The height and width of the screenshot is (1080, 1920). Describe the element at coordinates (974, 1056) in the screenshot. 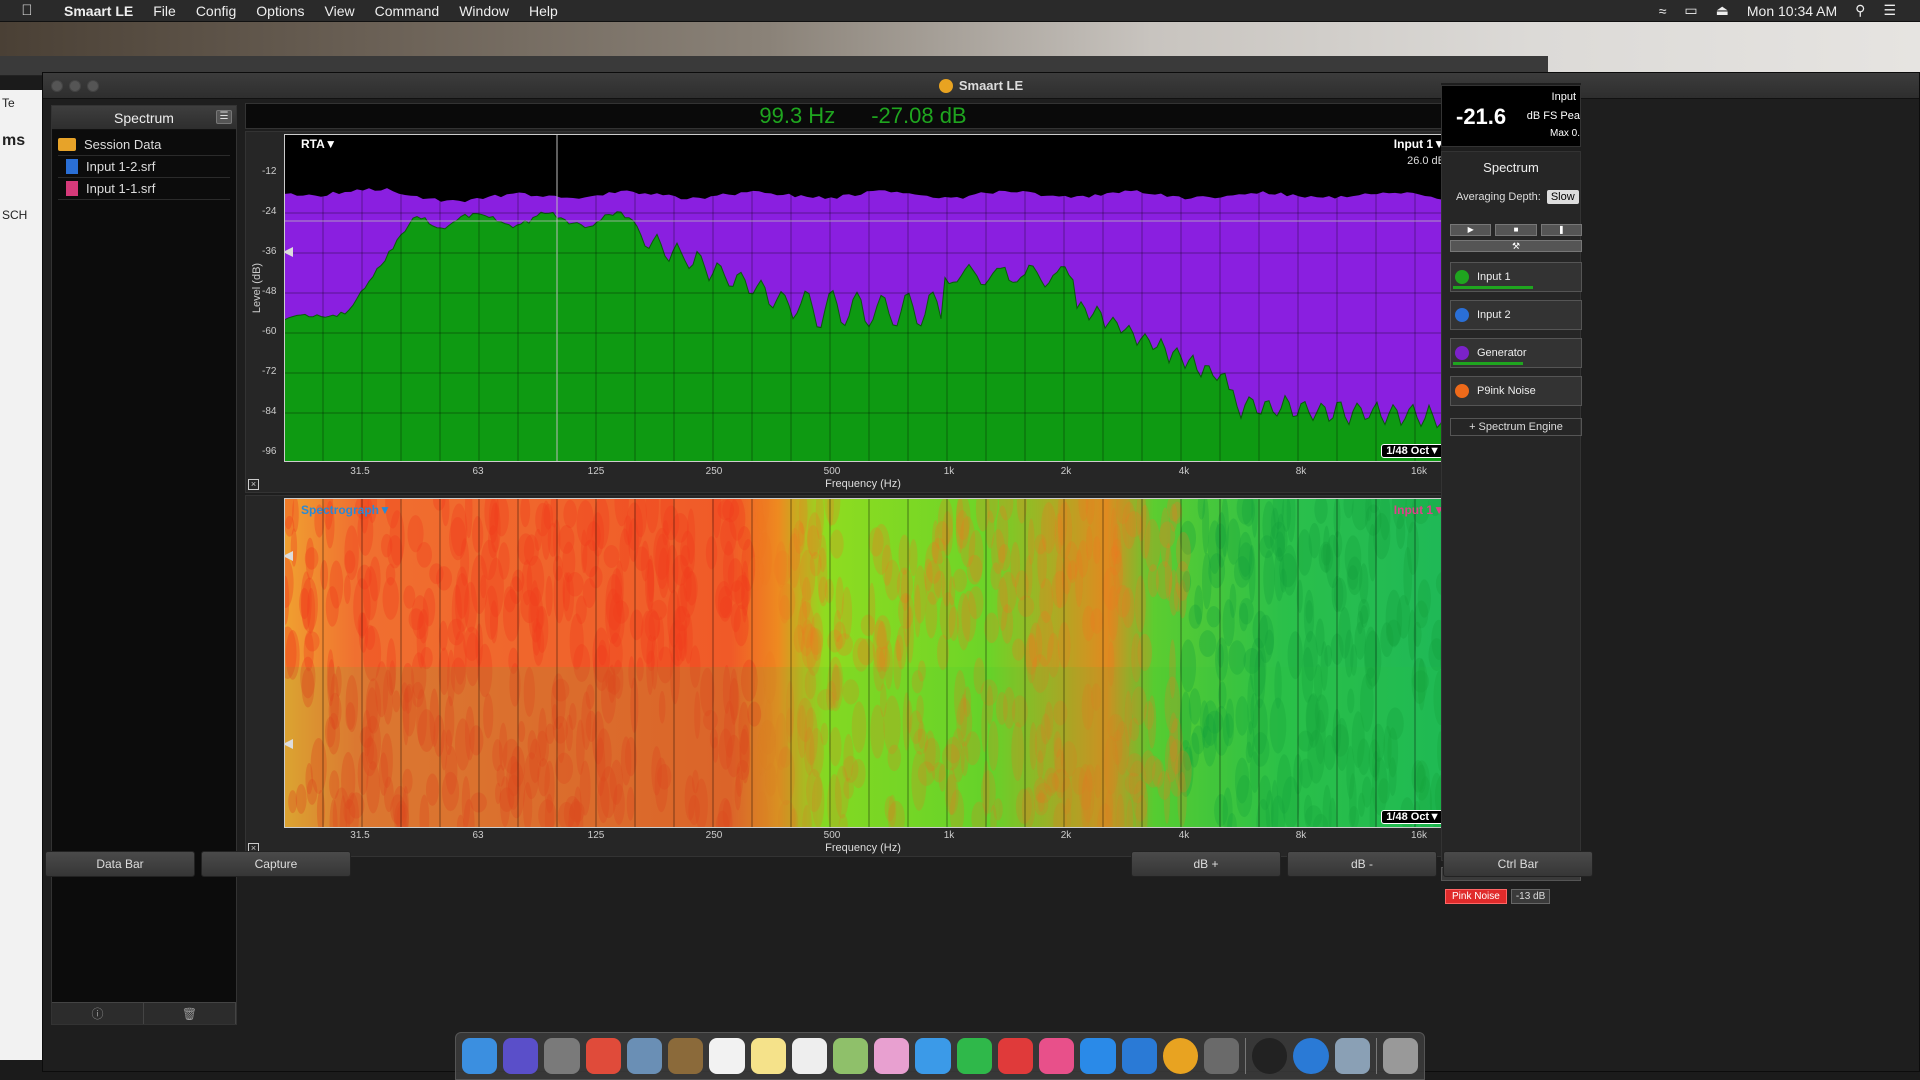

I see `facetime-icon` at that location.